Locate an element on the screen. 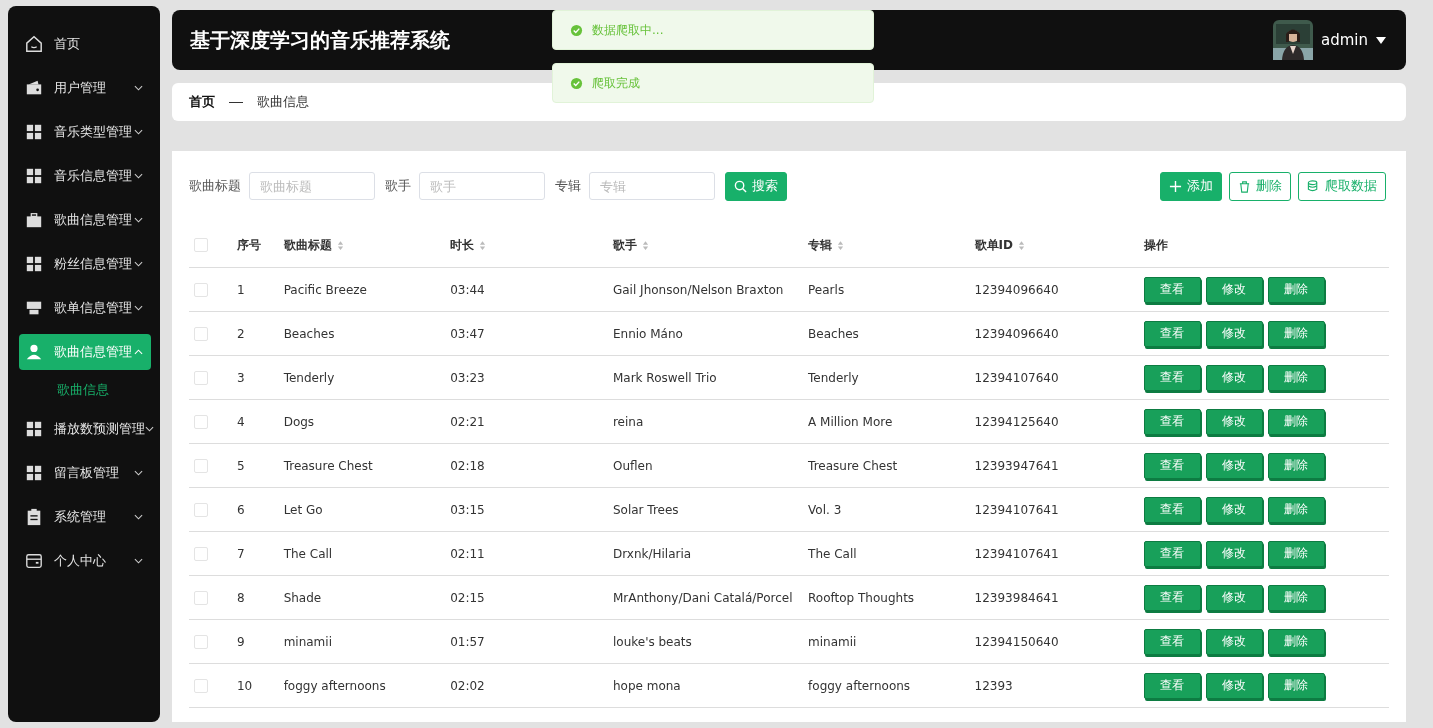  table-cell: 02:15 is located at coordinates (467, 597).